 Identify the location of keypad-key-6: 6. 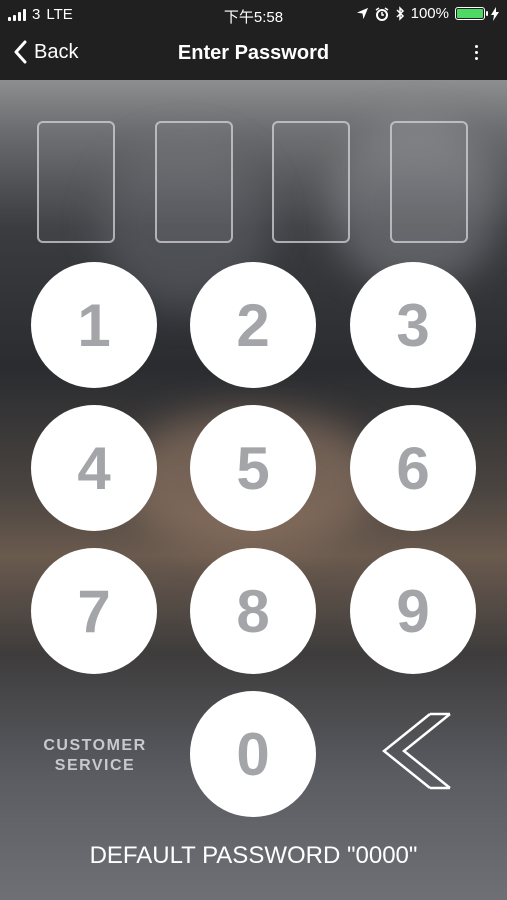
(413, 468).